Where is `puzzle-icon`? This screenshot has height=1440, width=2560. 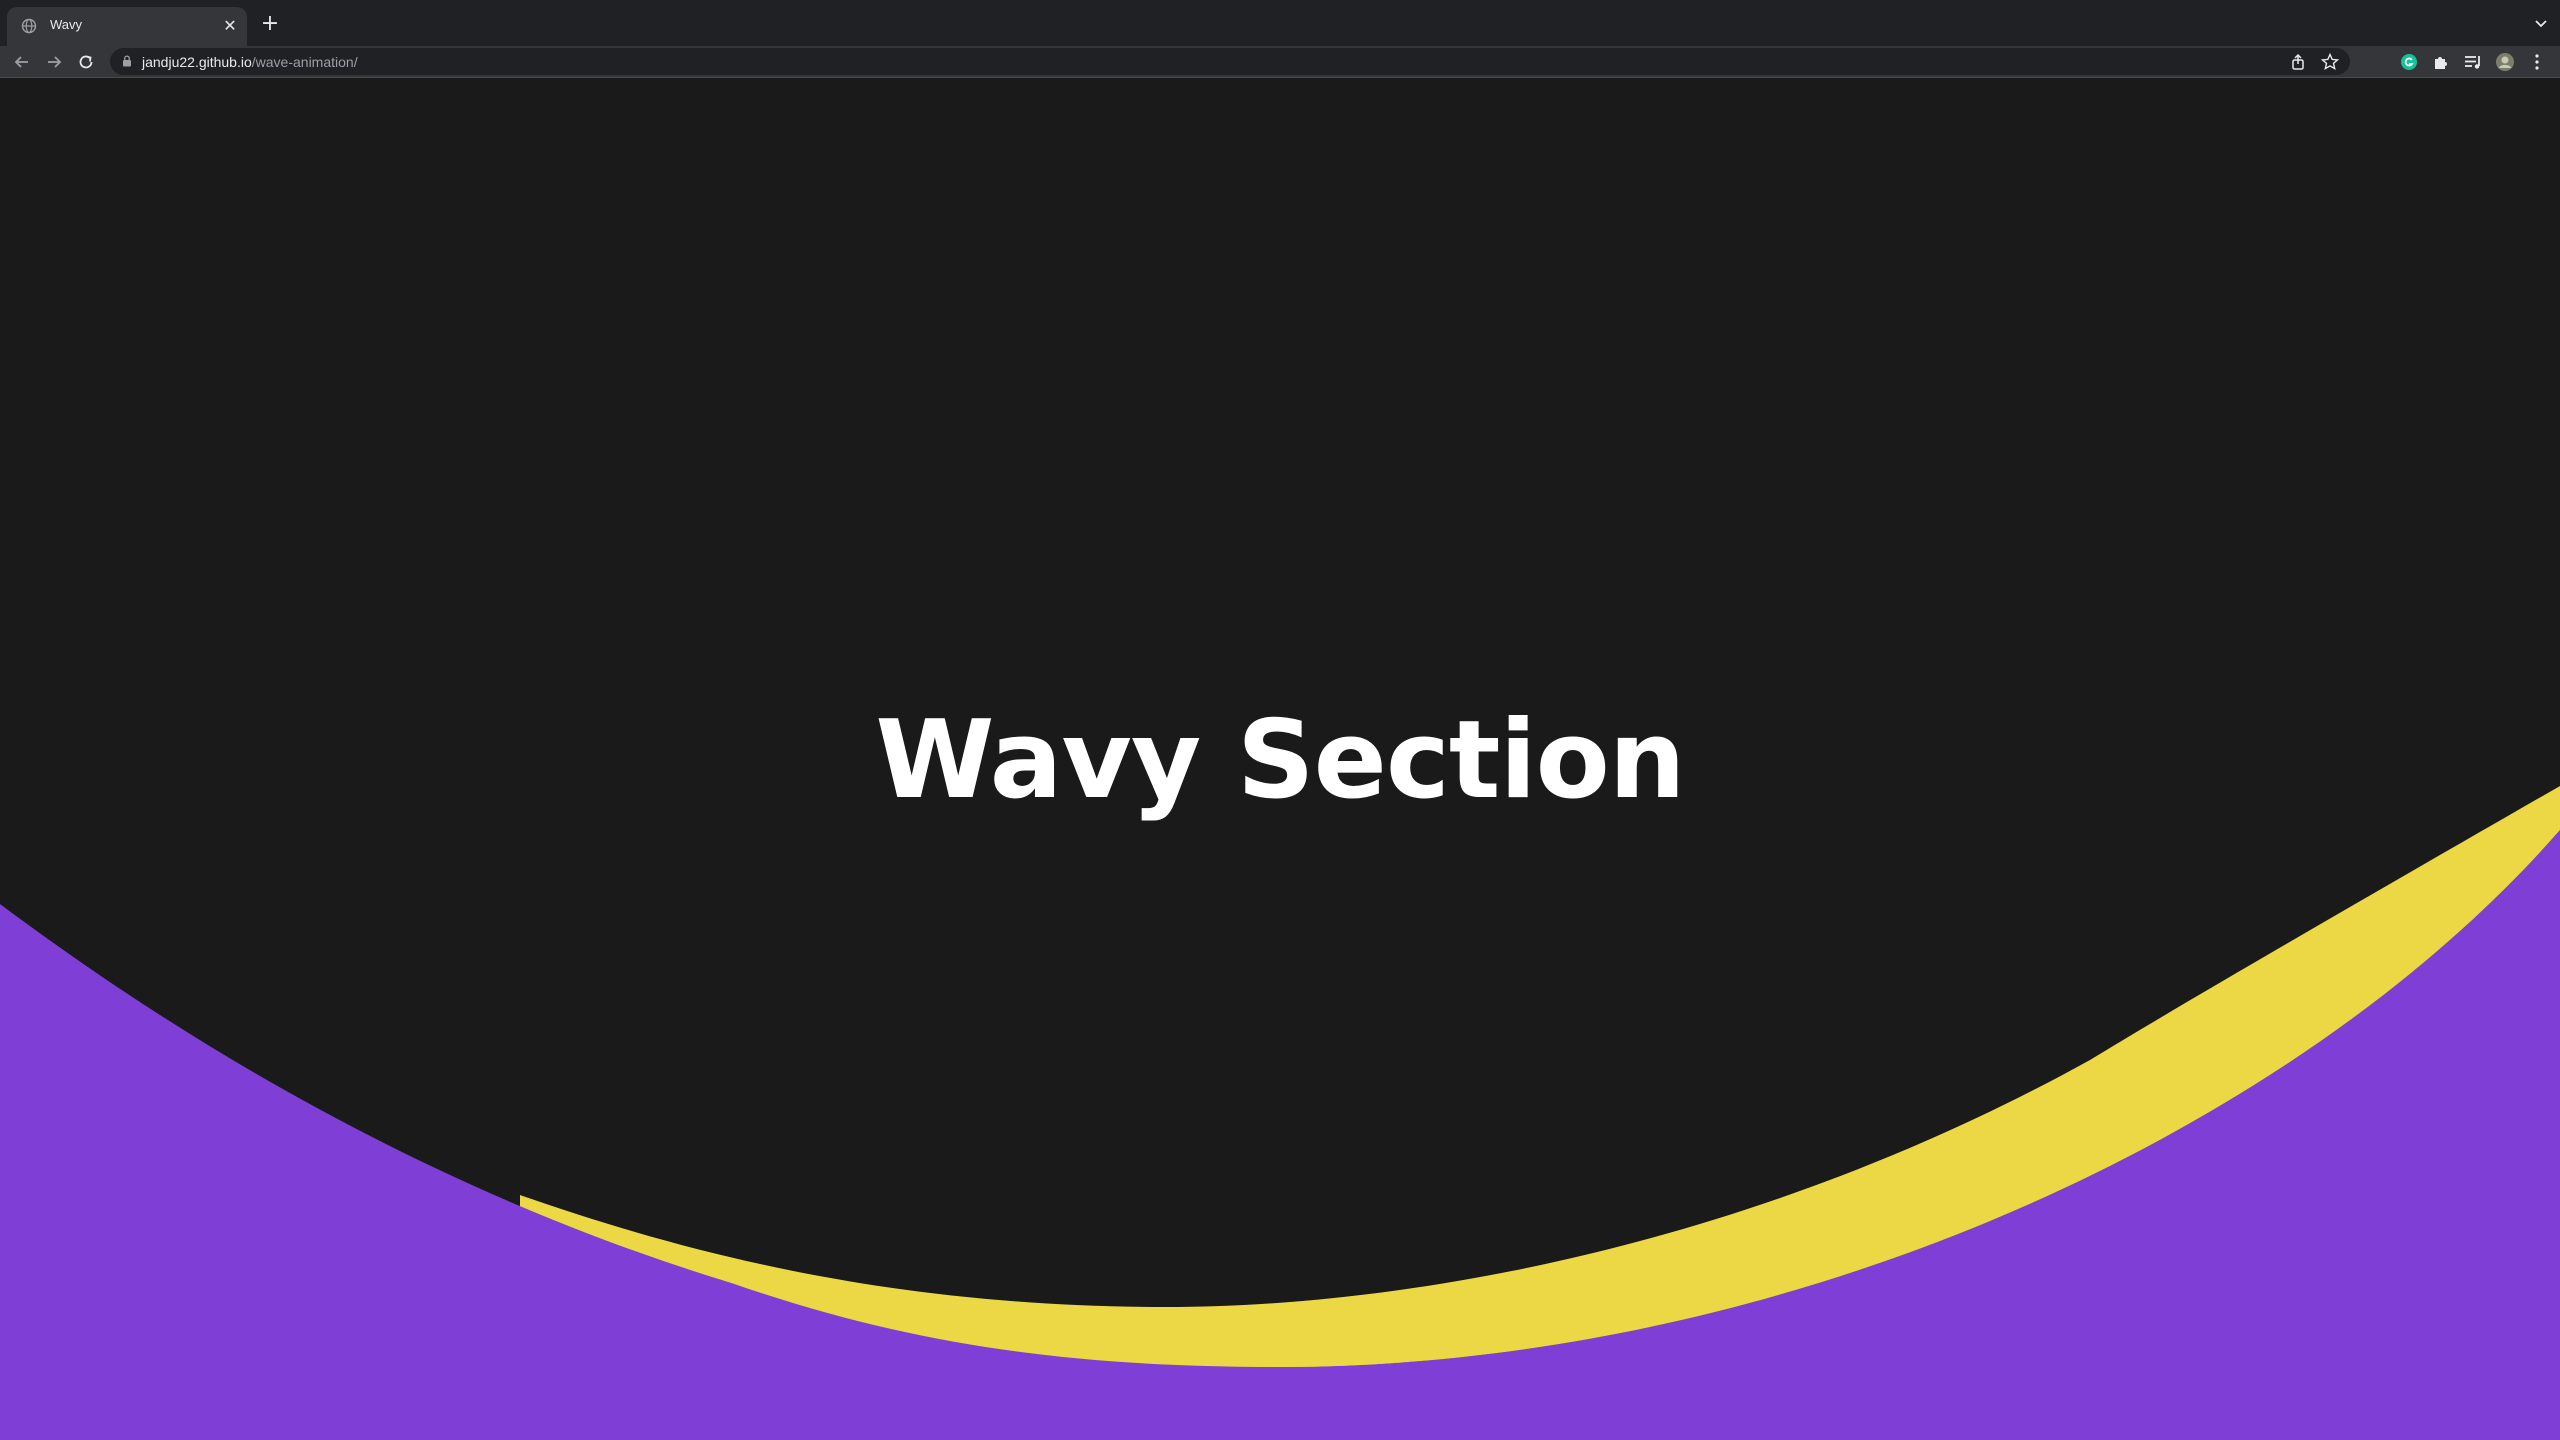 puzzle-icon is located at coordinates (2441, 62).